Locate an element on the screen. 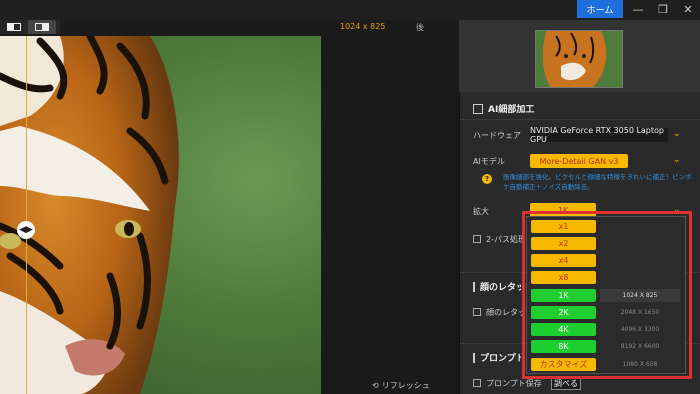 The height and width of the screenshot is (394, 700). scale-label: 拡大 is located at coordinates (481, 211).